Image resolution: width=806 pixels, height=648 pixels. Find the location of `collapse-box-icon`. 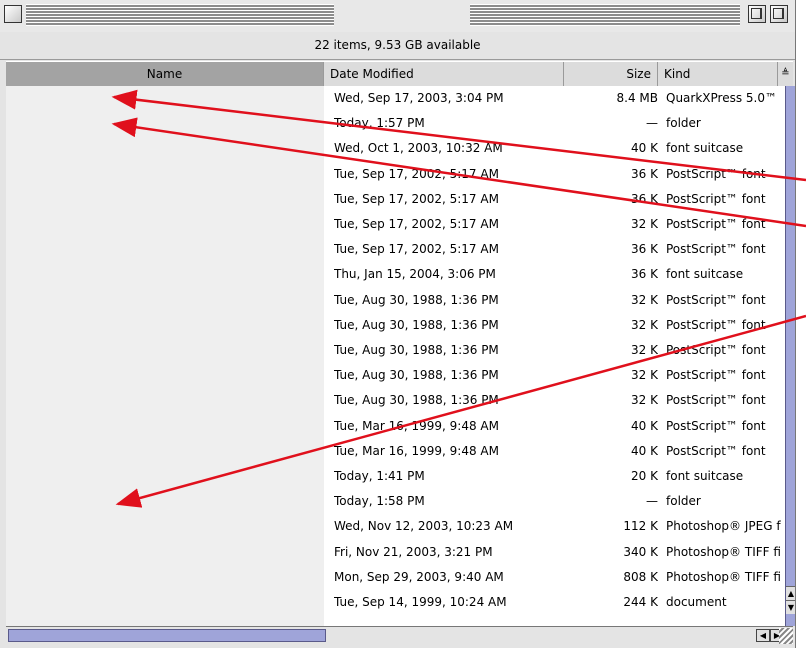

collapse-box-icon is located at coordinates (779, 14).